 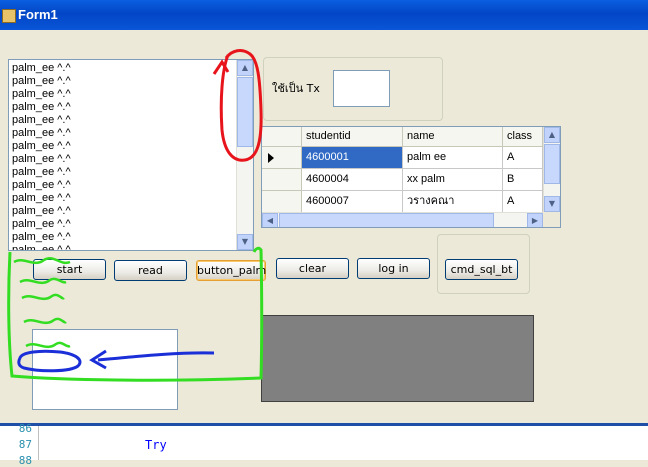 I want to click on scroll-right-arrow-icon: ▶, so click(x=535, y=220).